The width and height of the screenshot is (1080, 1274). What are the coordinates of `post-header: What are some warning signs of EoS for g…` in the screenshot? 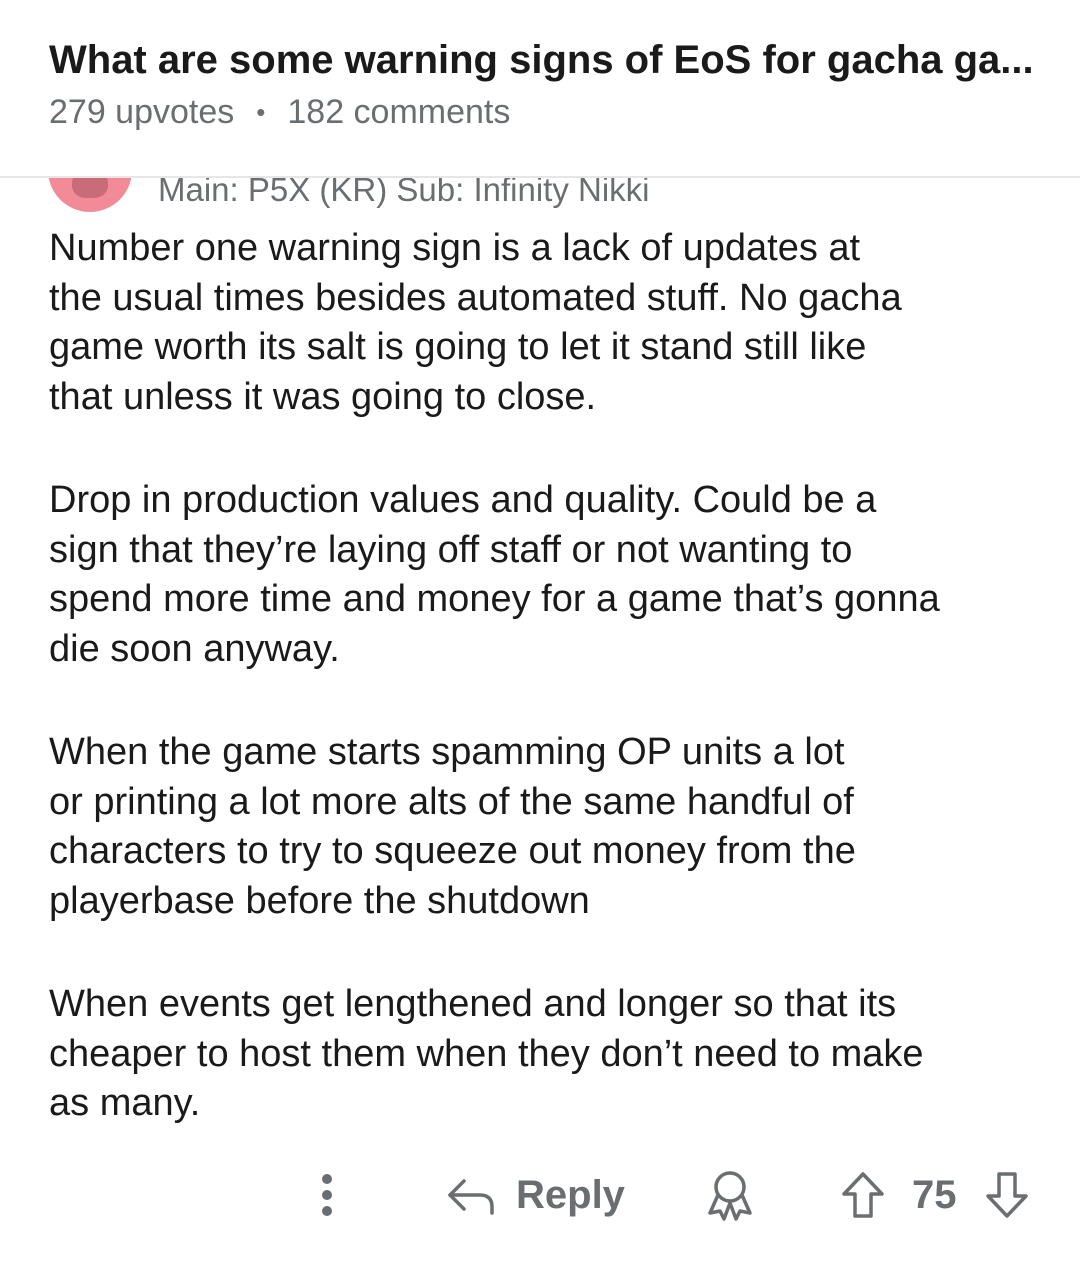 It's located at (540, 89).